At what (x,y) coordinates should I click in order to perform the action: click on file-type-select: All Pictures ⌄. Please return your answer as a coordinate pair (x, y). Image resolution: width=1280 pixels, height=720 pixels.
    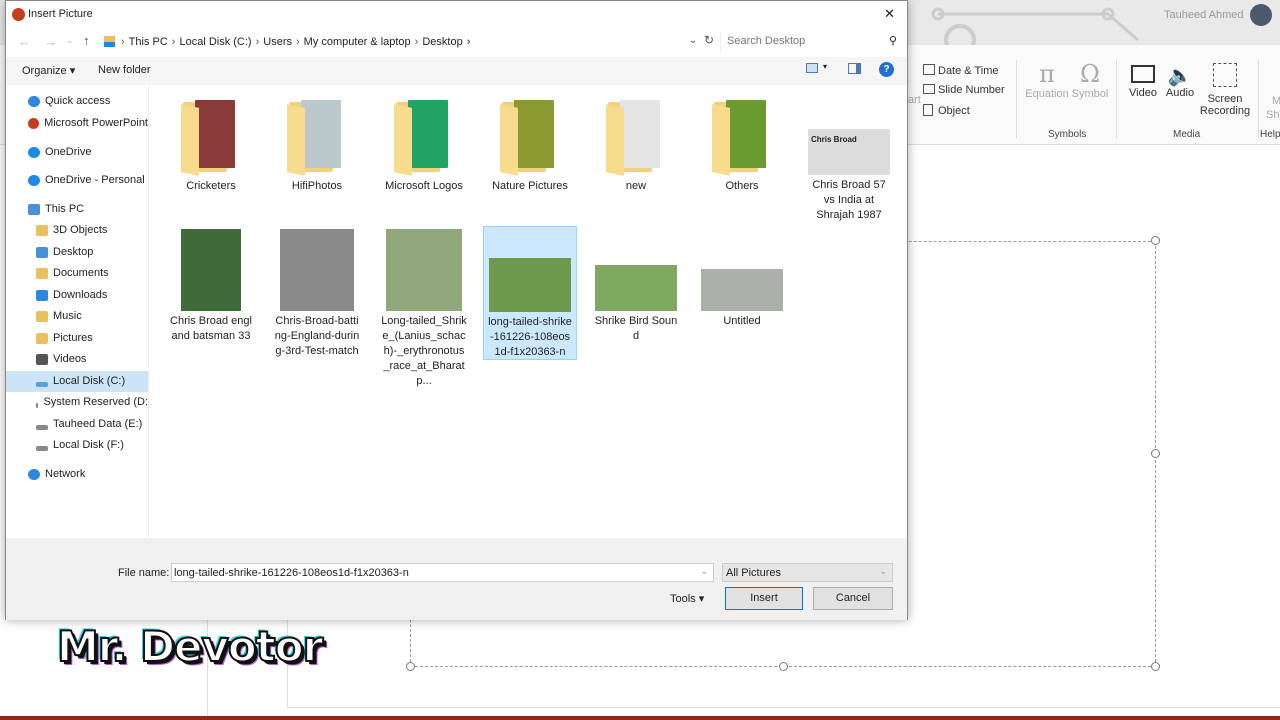
    Looking at the image, I should click on (807, 572).